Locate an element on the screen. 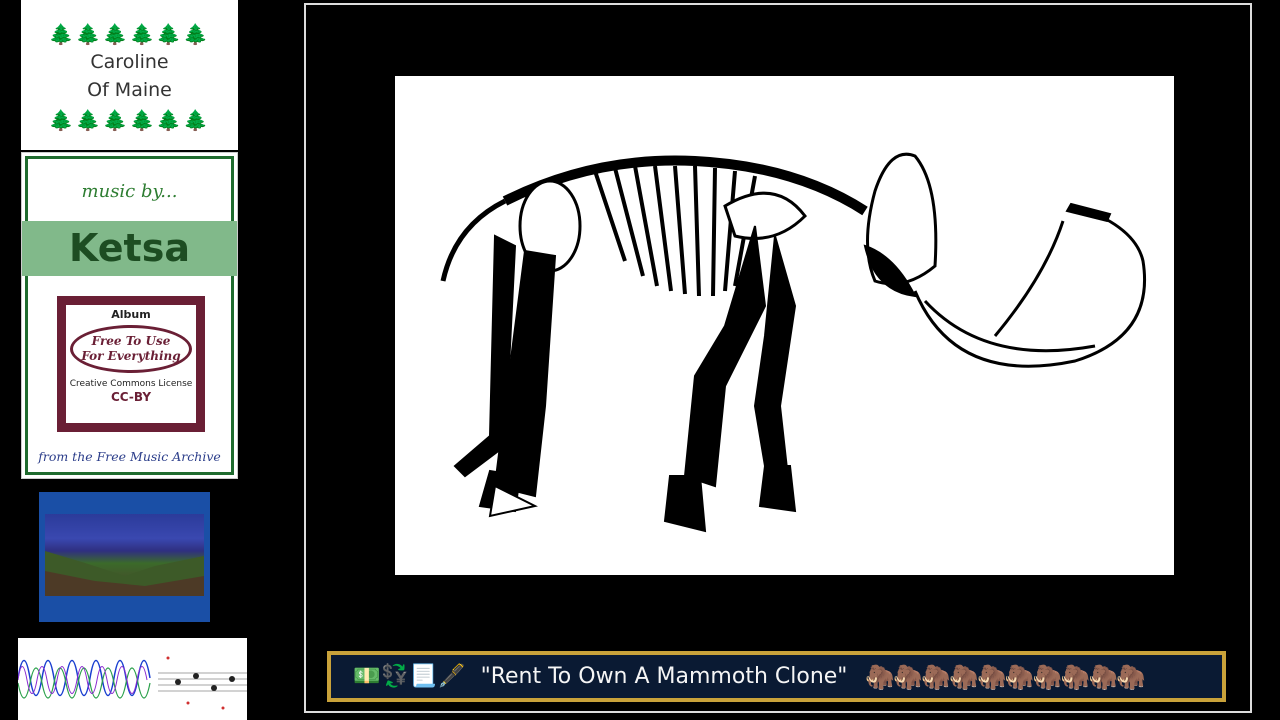 The image size is (1280, 720). album-title-line-2: For Everything is located at coordinates (131, 356).